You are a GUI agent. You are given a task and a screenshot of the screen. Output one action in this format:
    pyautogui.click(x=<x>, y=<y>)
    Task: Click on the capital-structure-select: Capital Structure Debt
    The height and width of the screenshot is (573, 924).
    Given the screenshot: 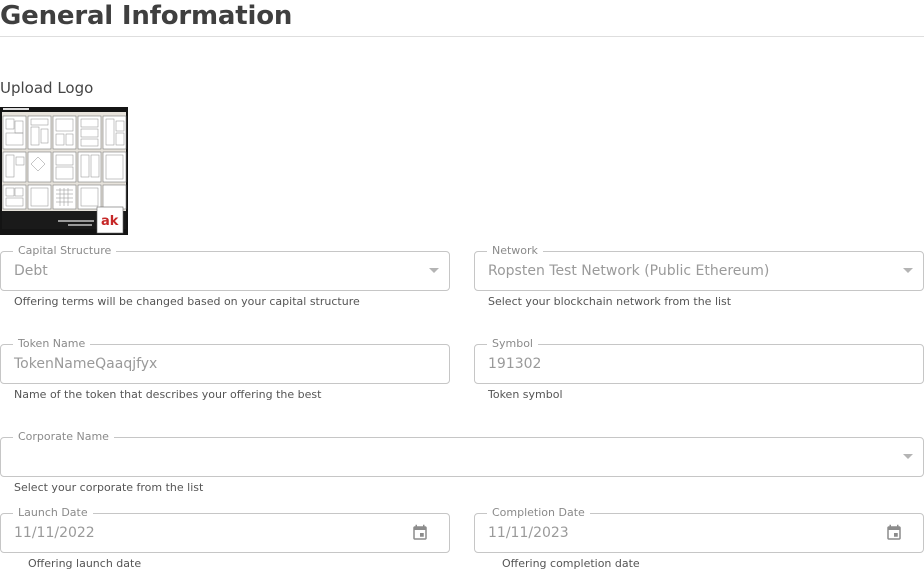 What is the action you would take?
    pyautogui.click(x=225, y=267)
    